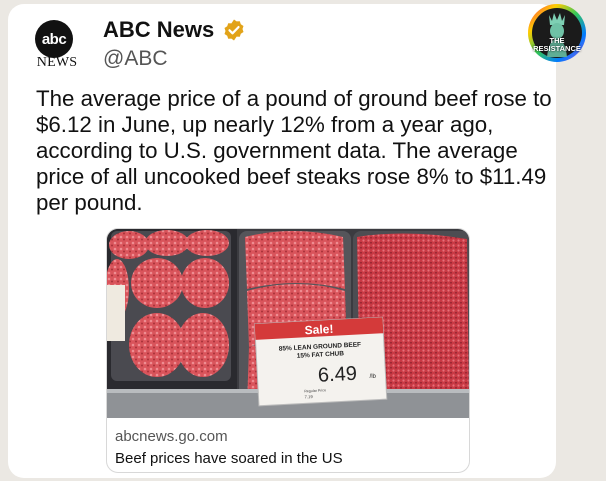  Describe the element at coordinates (308, 396) in the screenshot. I see `regular-price: 7.19` at that location.